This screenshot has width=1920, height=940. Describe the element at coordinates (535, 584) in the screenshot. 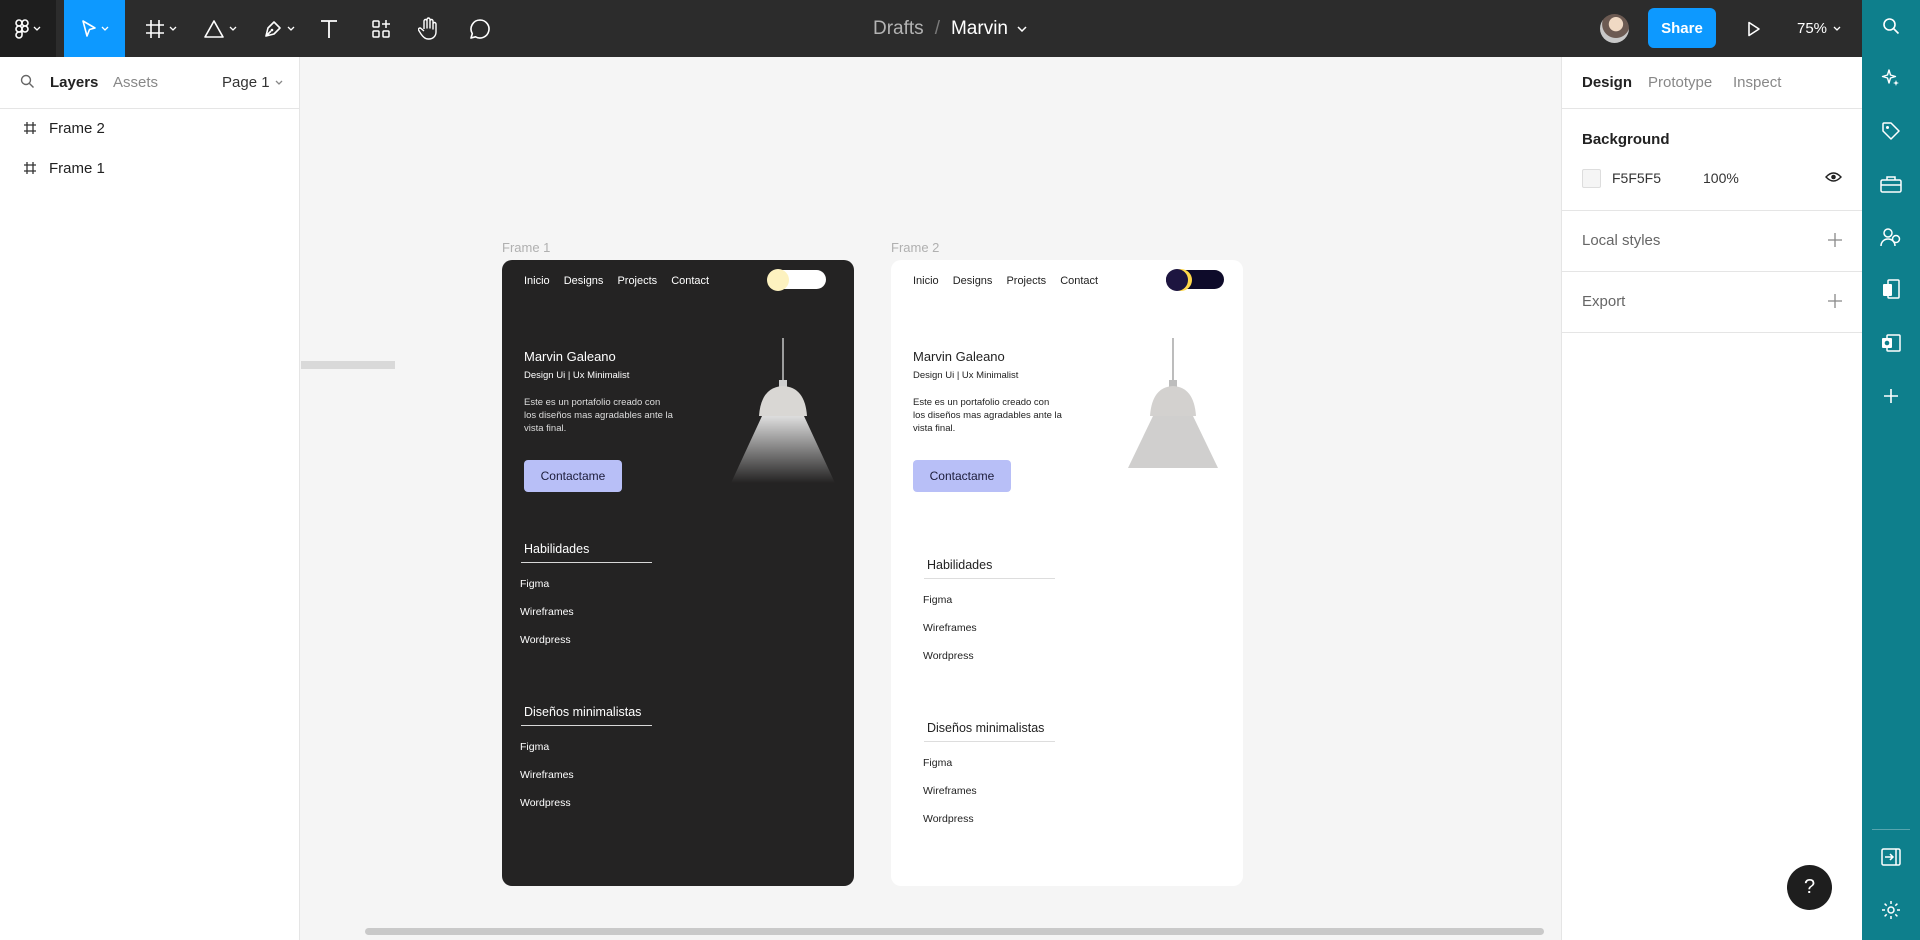

I see `skill-item: Figma` at that location.